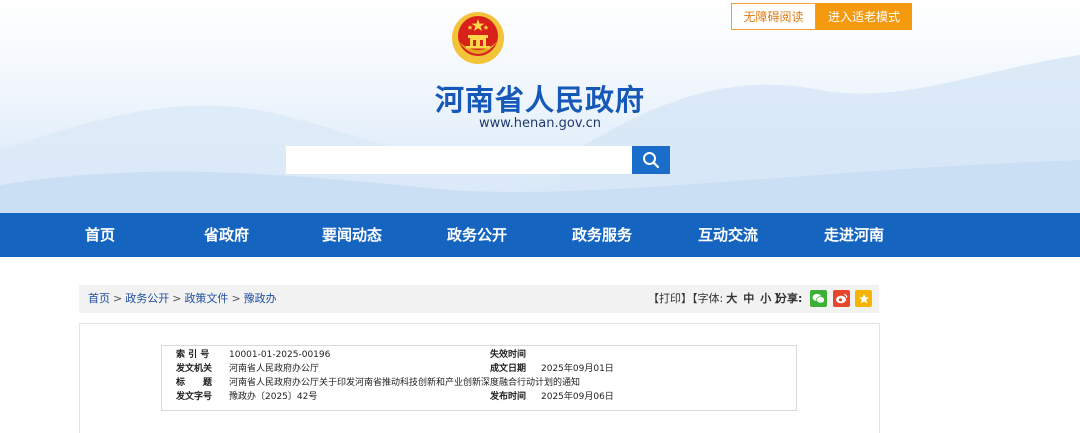  Describe the element at coordinates (479, 299) in the screenshot. I see `breadcrumb-bar: 首页 > 政务公开 > 政策文件 > 豫政办 【打印】【字体: 大中小】 分享:` at that location.